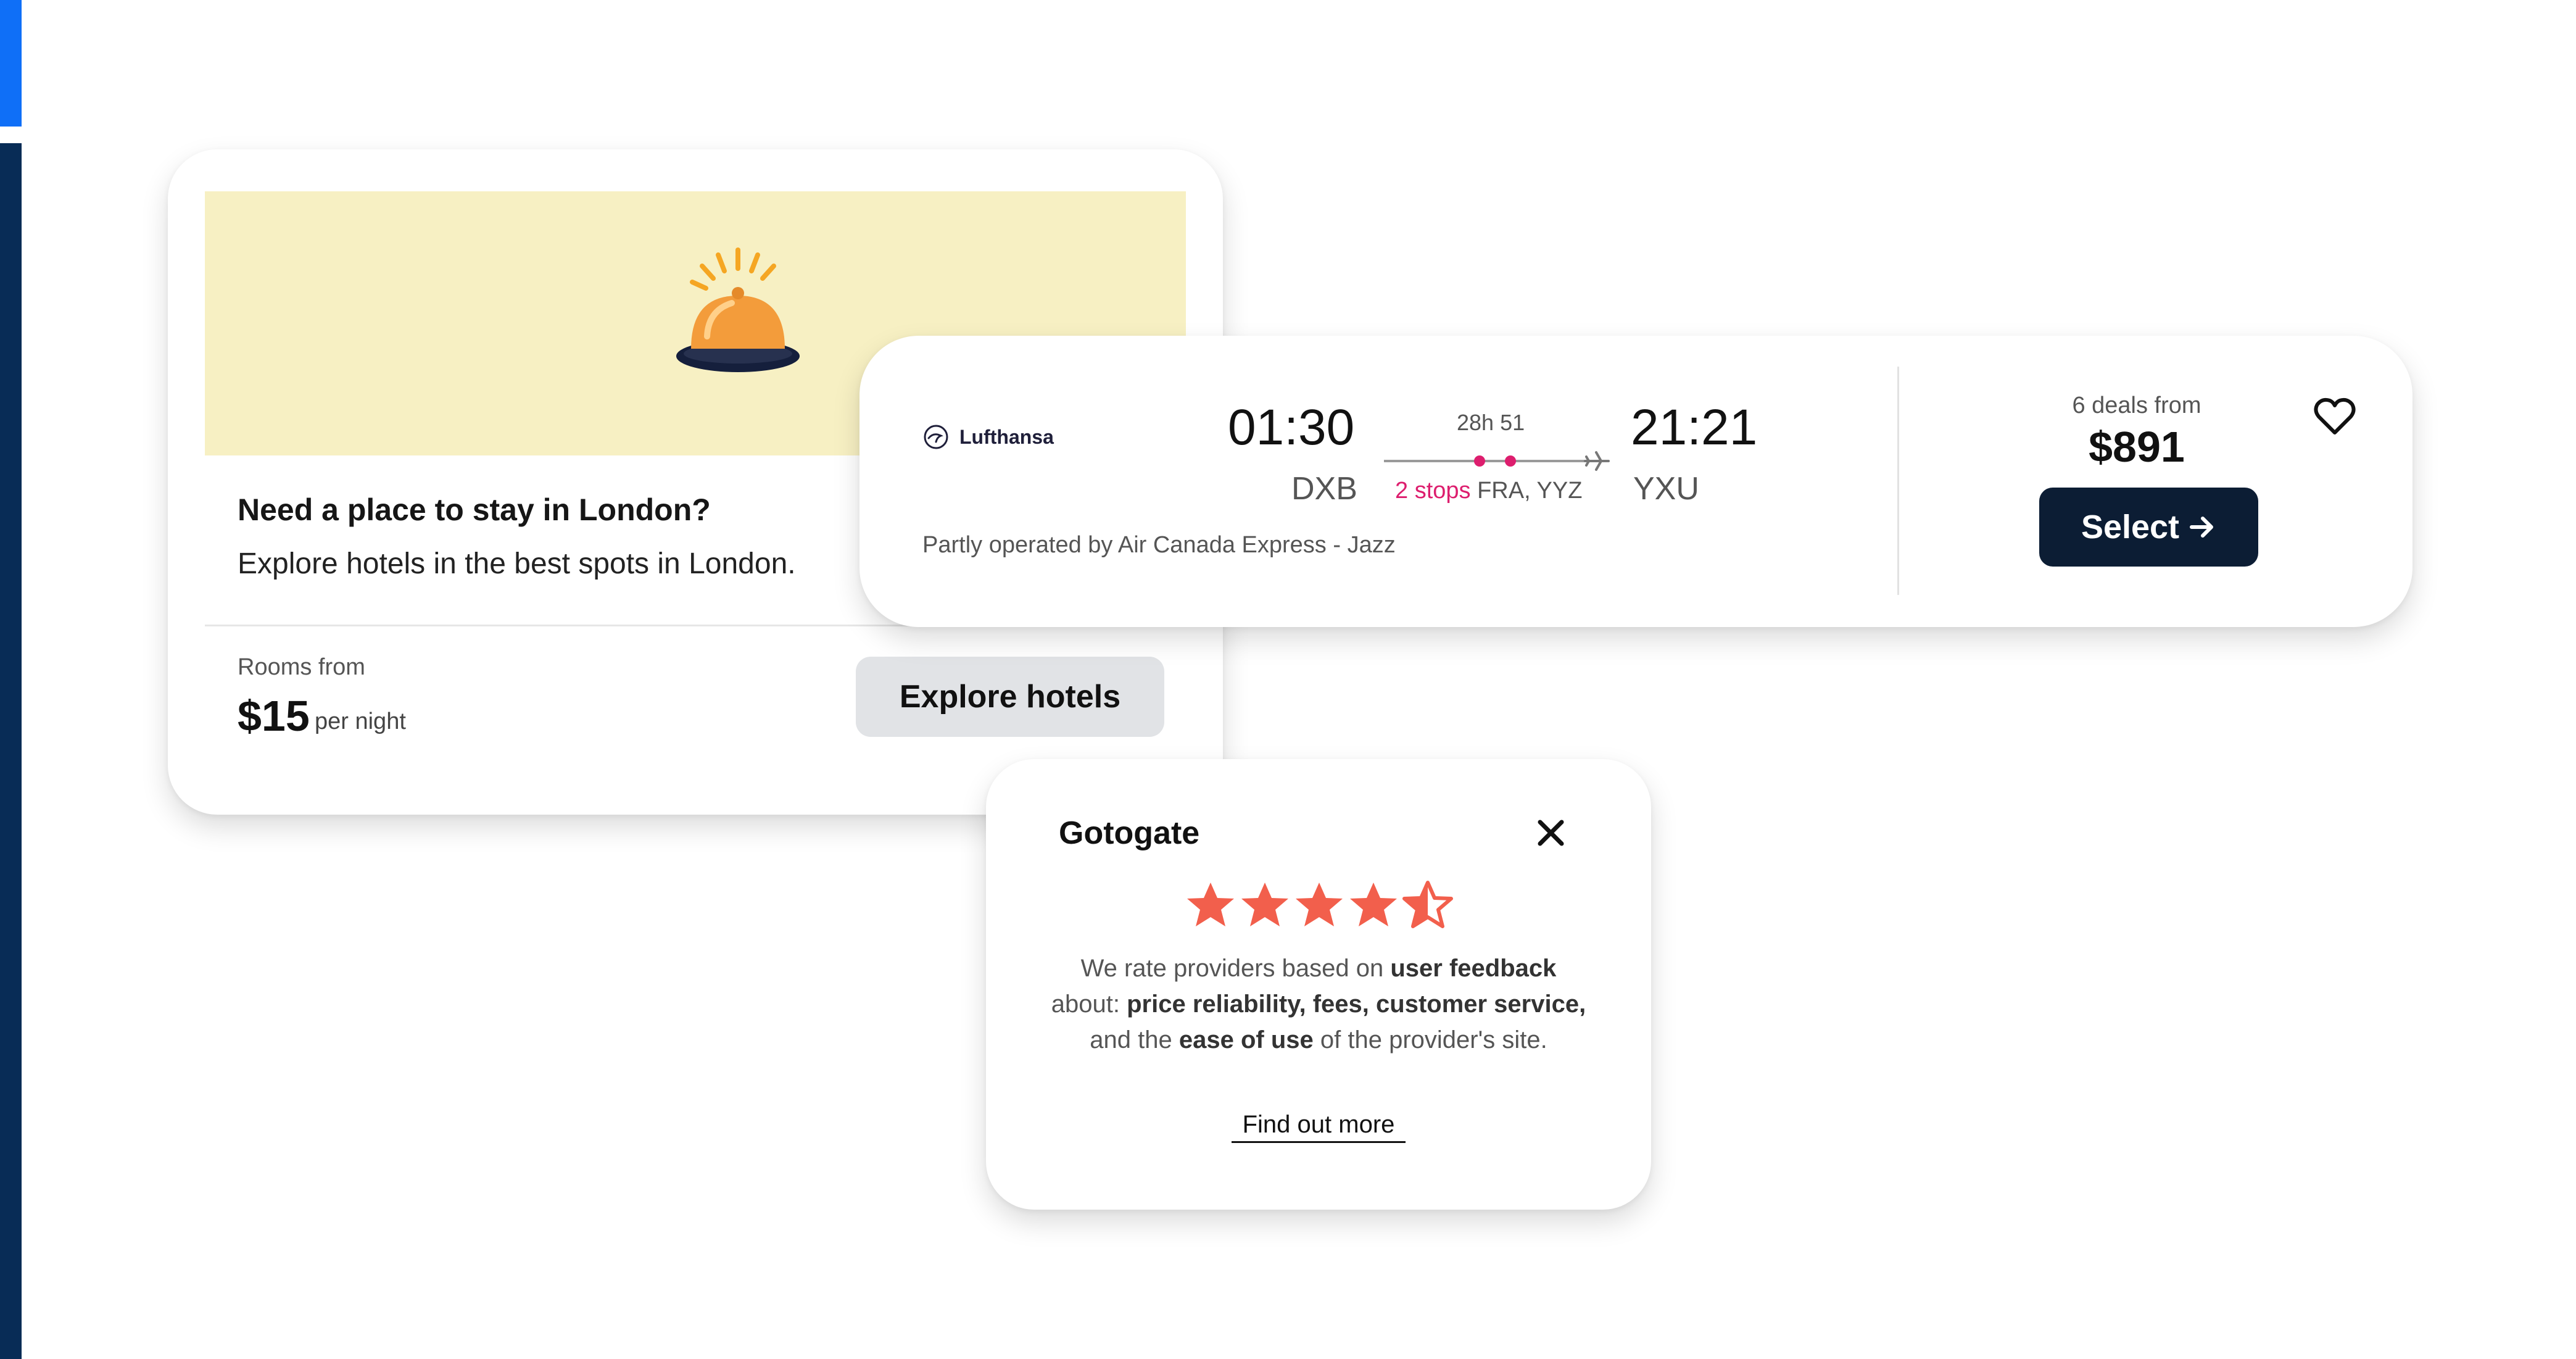 This screenshot has height=1359, width=2576. Describe the element at coordinates (1666, 489) in the screenshot. I see `arrival-airport: YXU` at that location.